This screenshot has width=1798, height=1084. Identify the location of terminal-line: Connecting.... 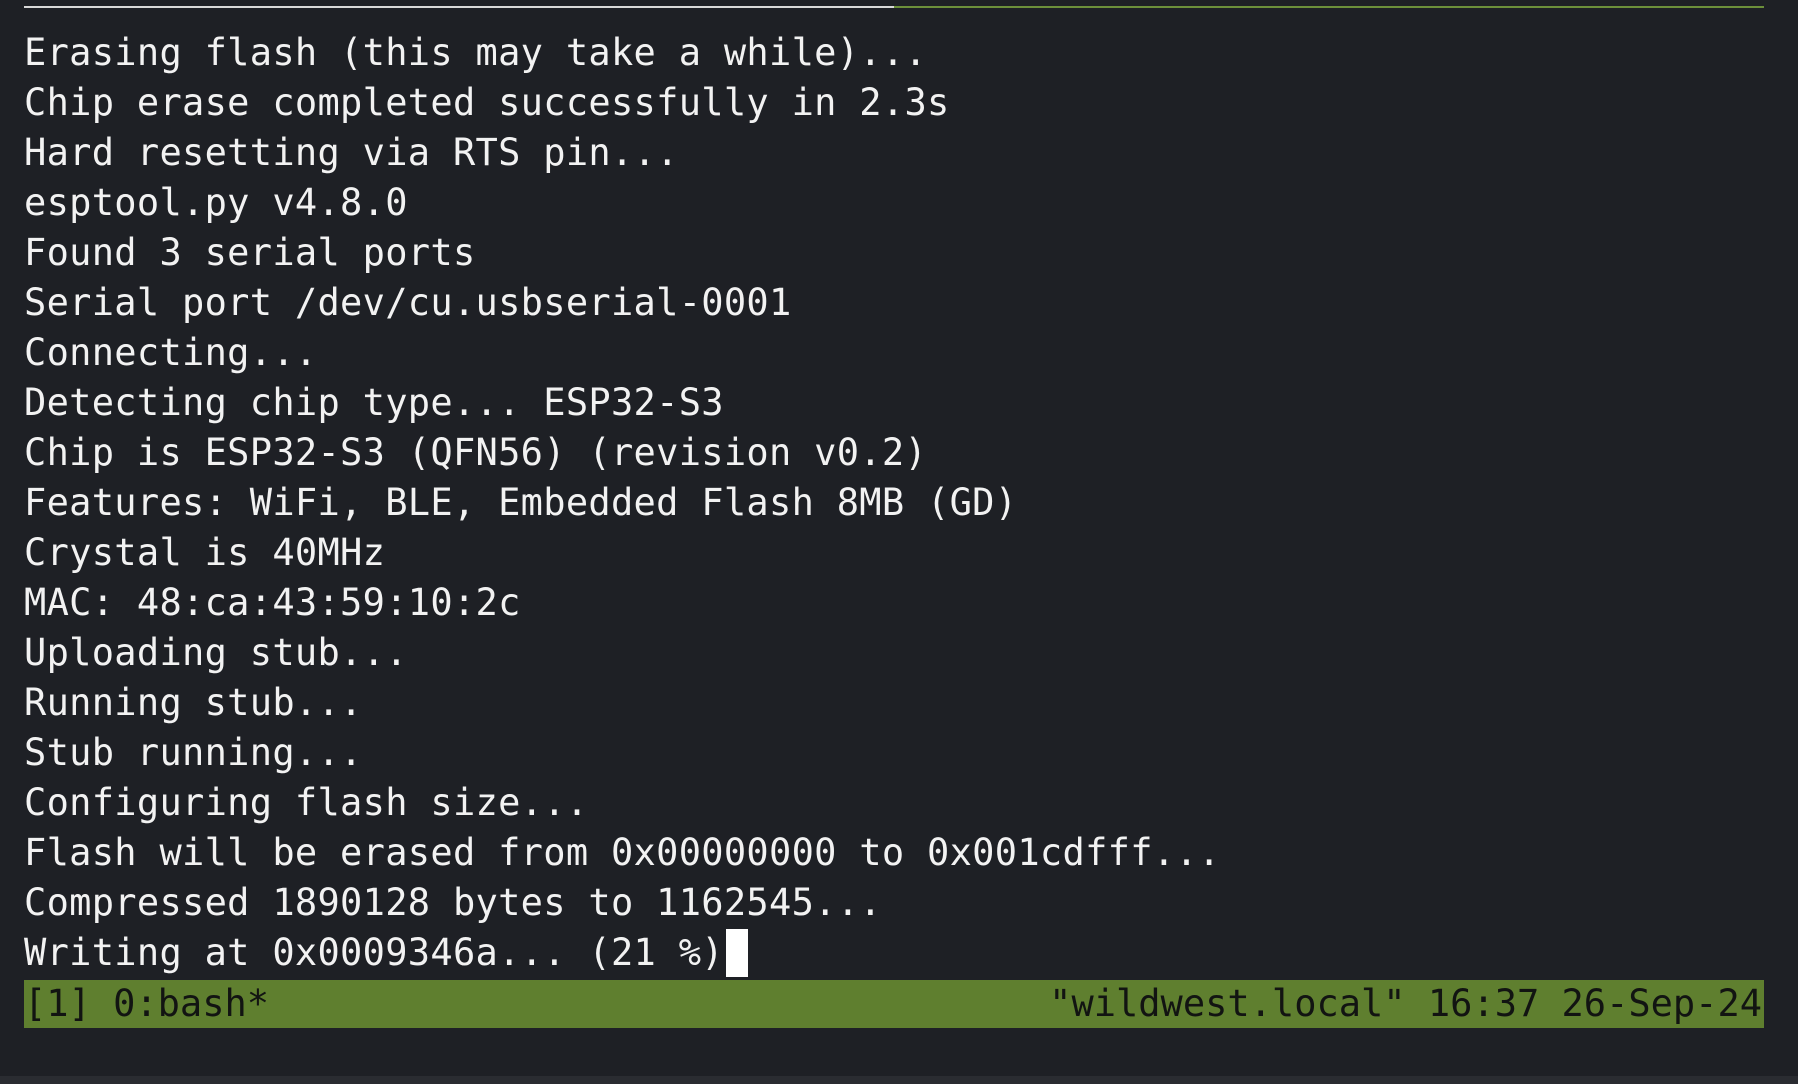
(171, 352).